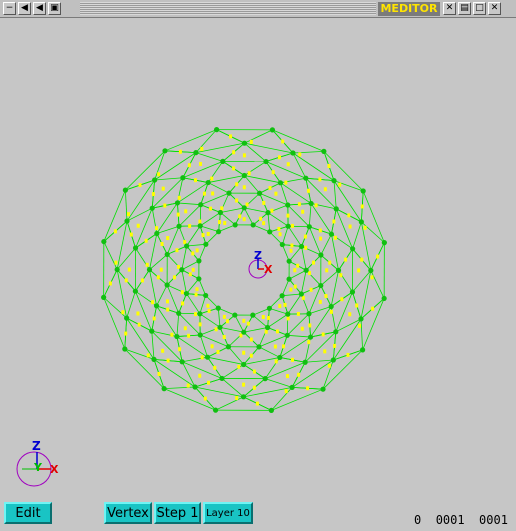 Image resolution: width=516 pixels, height=531 pixels. I want to click on close-small-icon: ✕, so click(449, 8).